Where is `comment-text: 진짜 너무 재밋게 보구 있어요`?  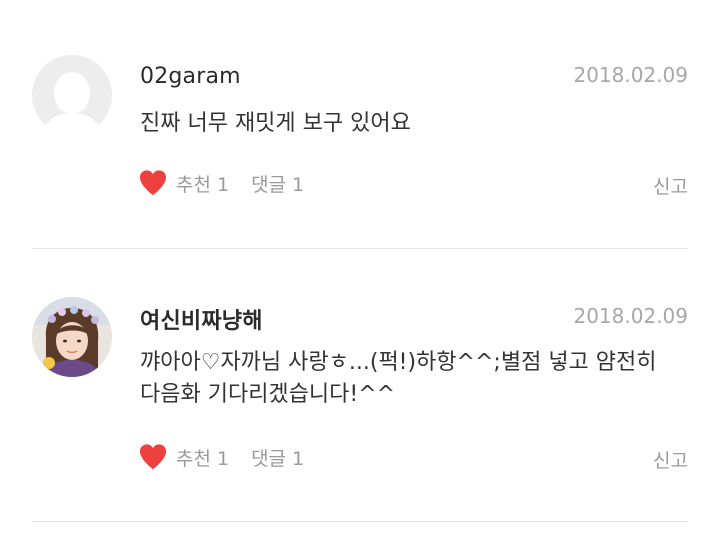 comment-text: 진짜 너무 재밋게 보구 있어요 is located at coordinates (275, 123).